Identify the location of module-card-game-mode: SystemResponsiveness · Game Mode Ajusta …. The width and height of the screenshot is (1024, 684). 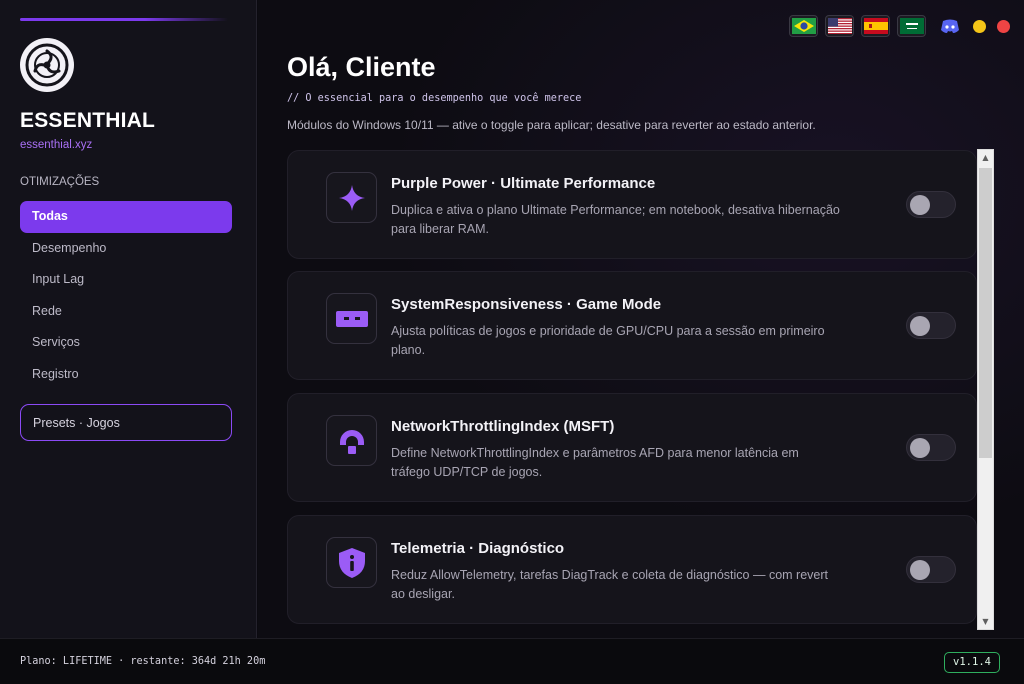
(632, 325).